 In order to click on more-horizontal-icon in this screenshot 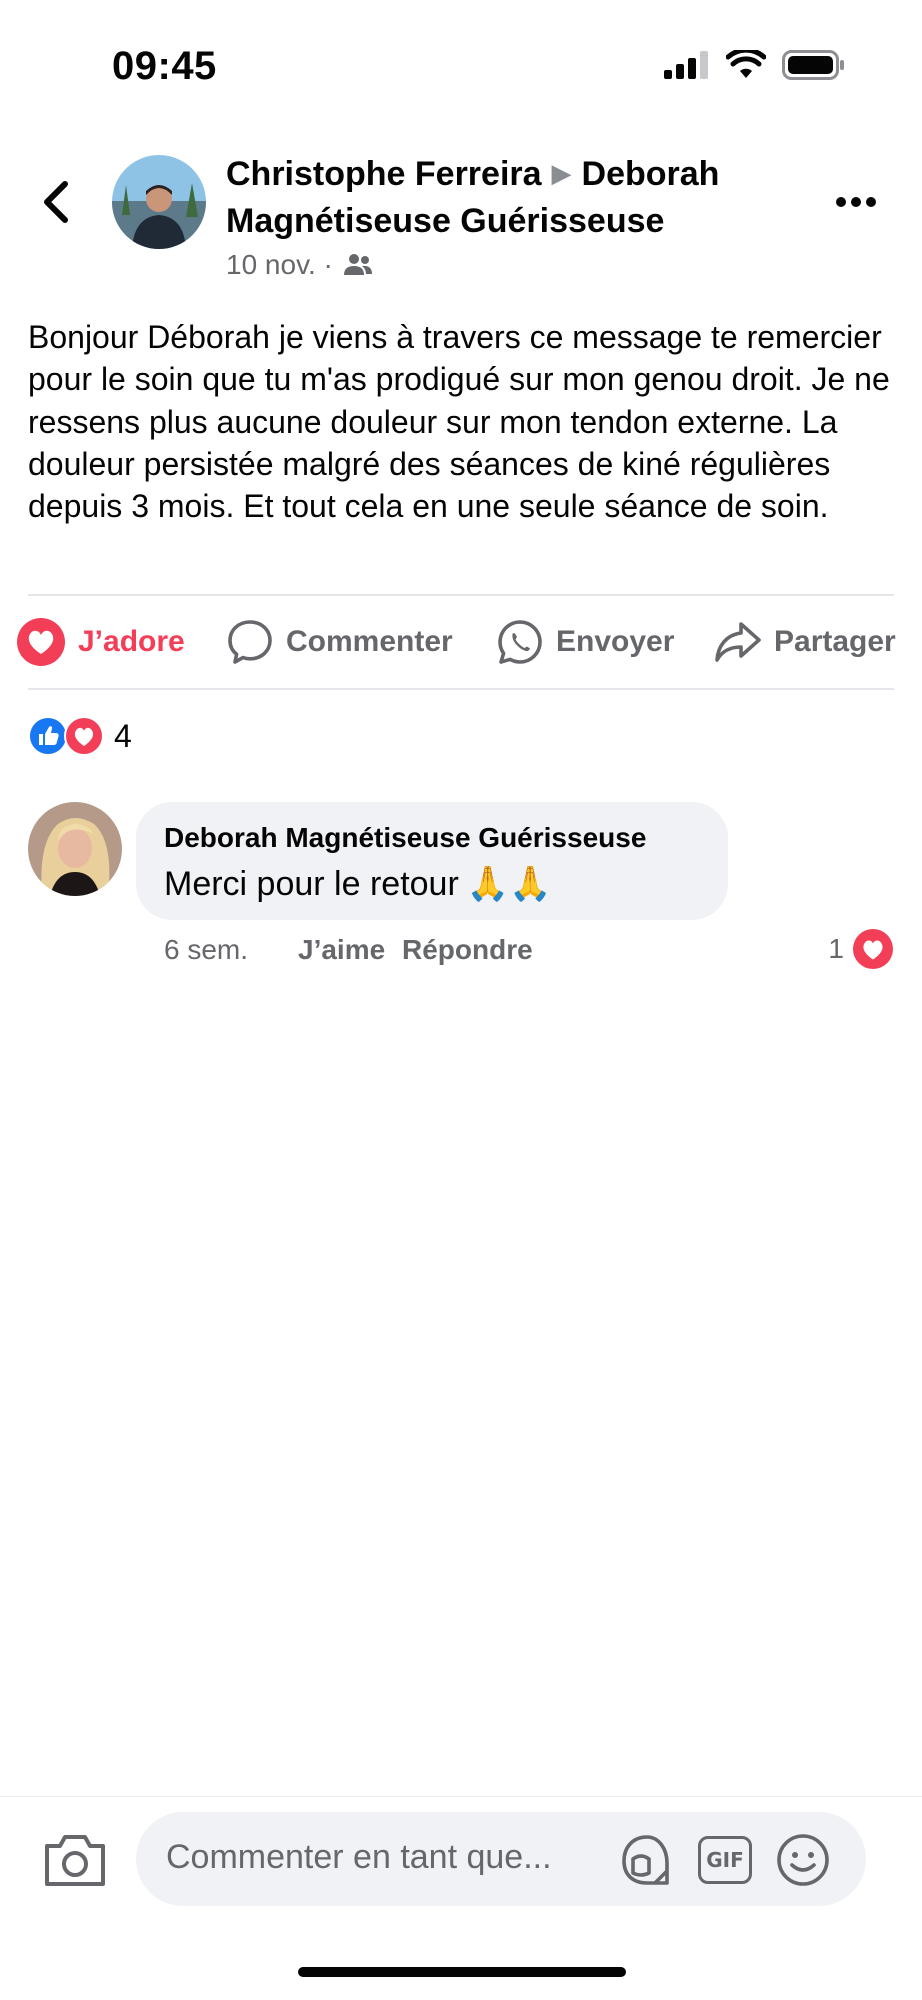, I will do `click(856, 202)`.